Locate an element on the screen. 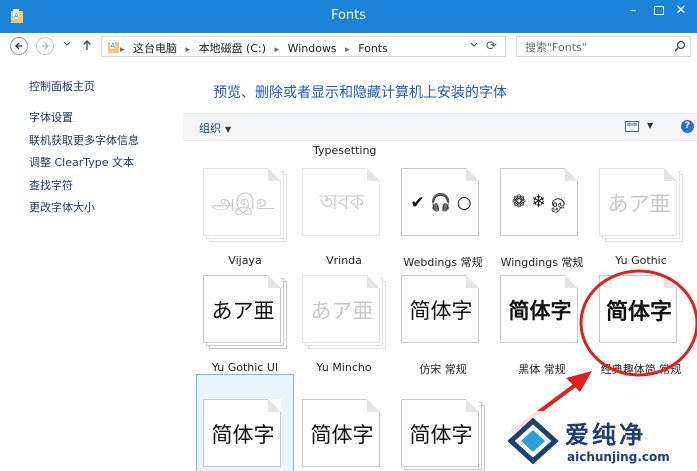 This screenshot has height=471, width=697. font-tile-yu-gothic: あア亜 Yu Gothic is located at coordinates (641, 205).